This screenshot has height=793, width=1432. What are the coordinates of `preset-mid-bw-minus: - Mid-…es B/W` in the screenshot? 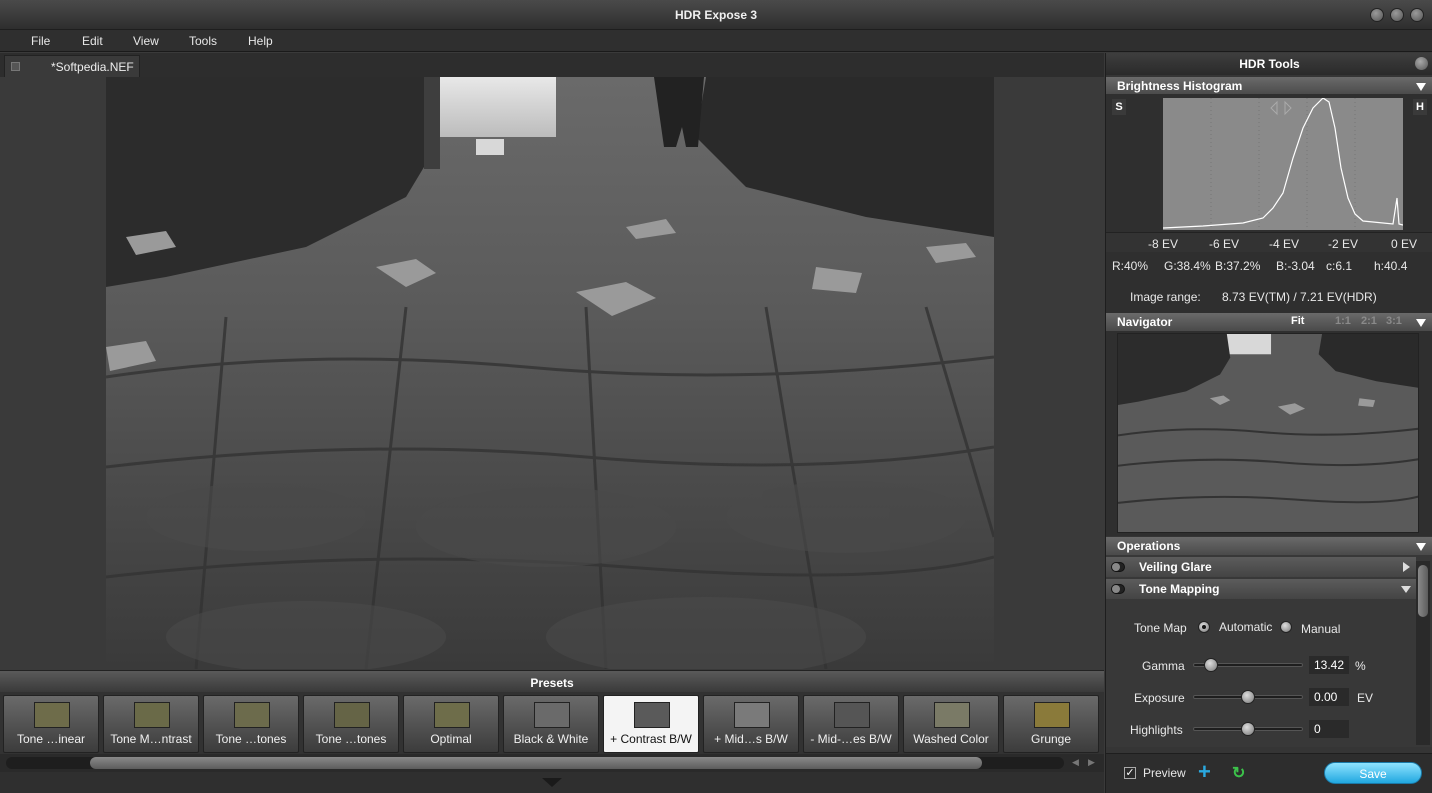 It's located at (851, 724).